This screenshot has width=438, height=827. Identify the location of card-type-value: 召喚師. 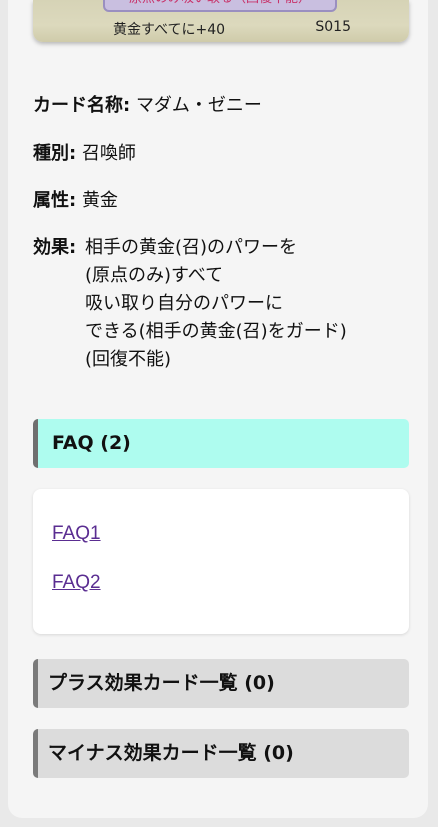
(108, 153).